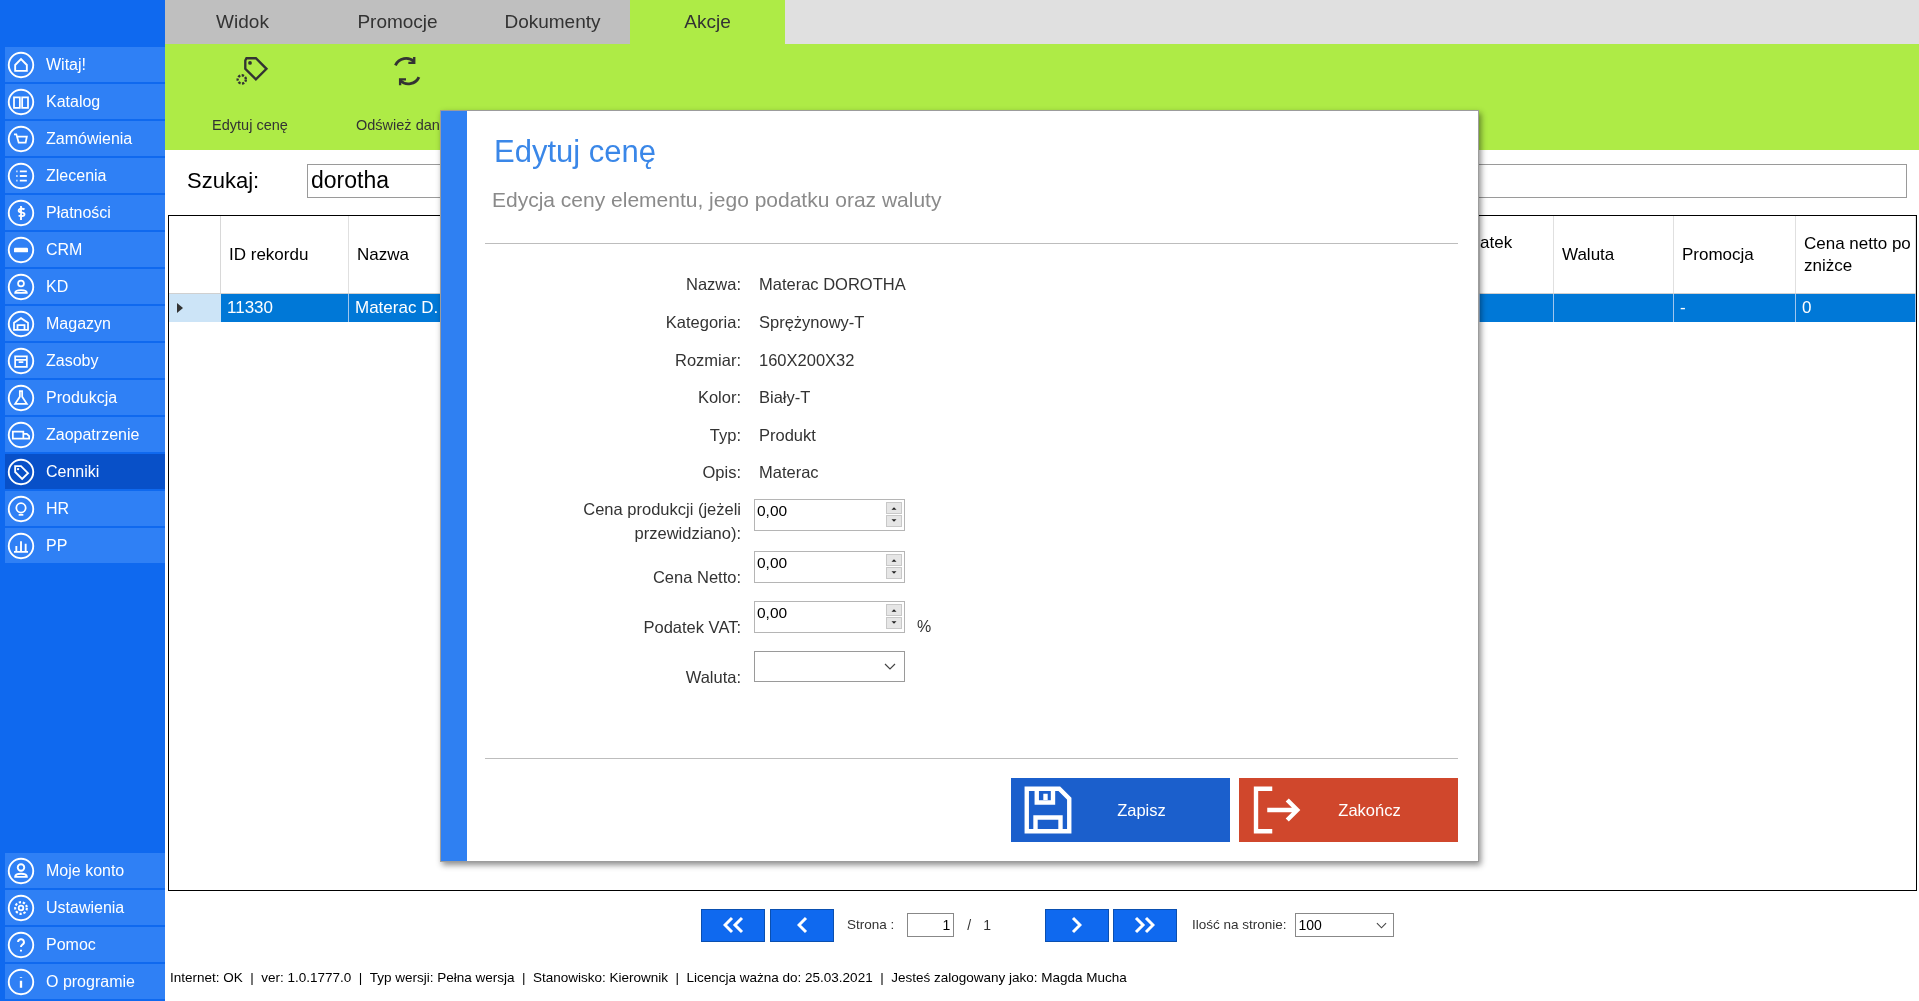 The width and height of the screenshot is (1919, 1001). Describe the element at coordinates (250, 308) in the screenshot. I see `table-cell-text: 11330` at that location.